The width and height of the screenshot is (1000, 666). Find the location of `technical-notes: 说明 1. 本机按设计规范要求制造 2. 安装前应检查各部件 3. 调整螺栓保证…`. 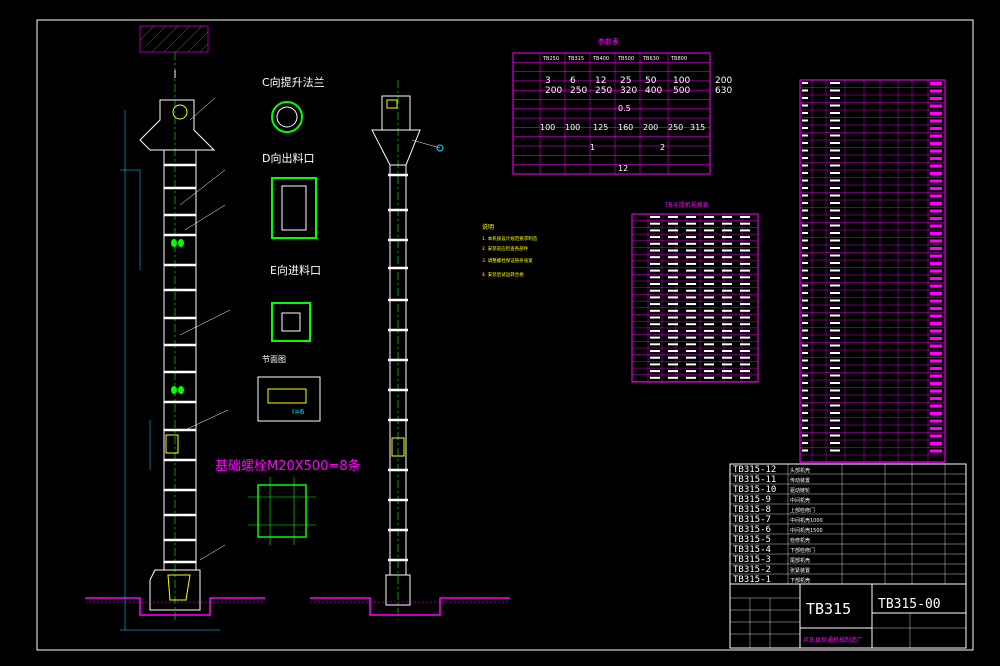

technical-notes: 说明 1. 本机按设计规范要求制造 2. 安装前应检查各部件 3. 调整螺栓保证… is located at coordinates (510, 250).